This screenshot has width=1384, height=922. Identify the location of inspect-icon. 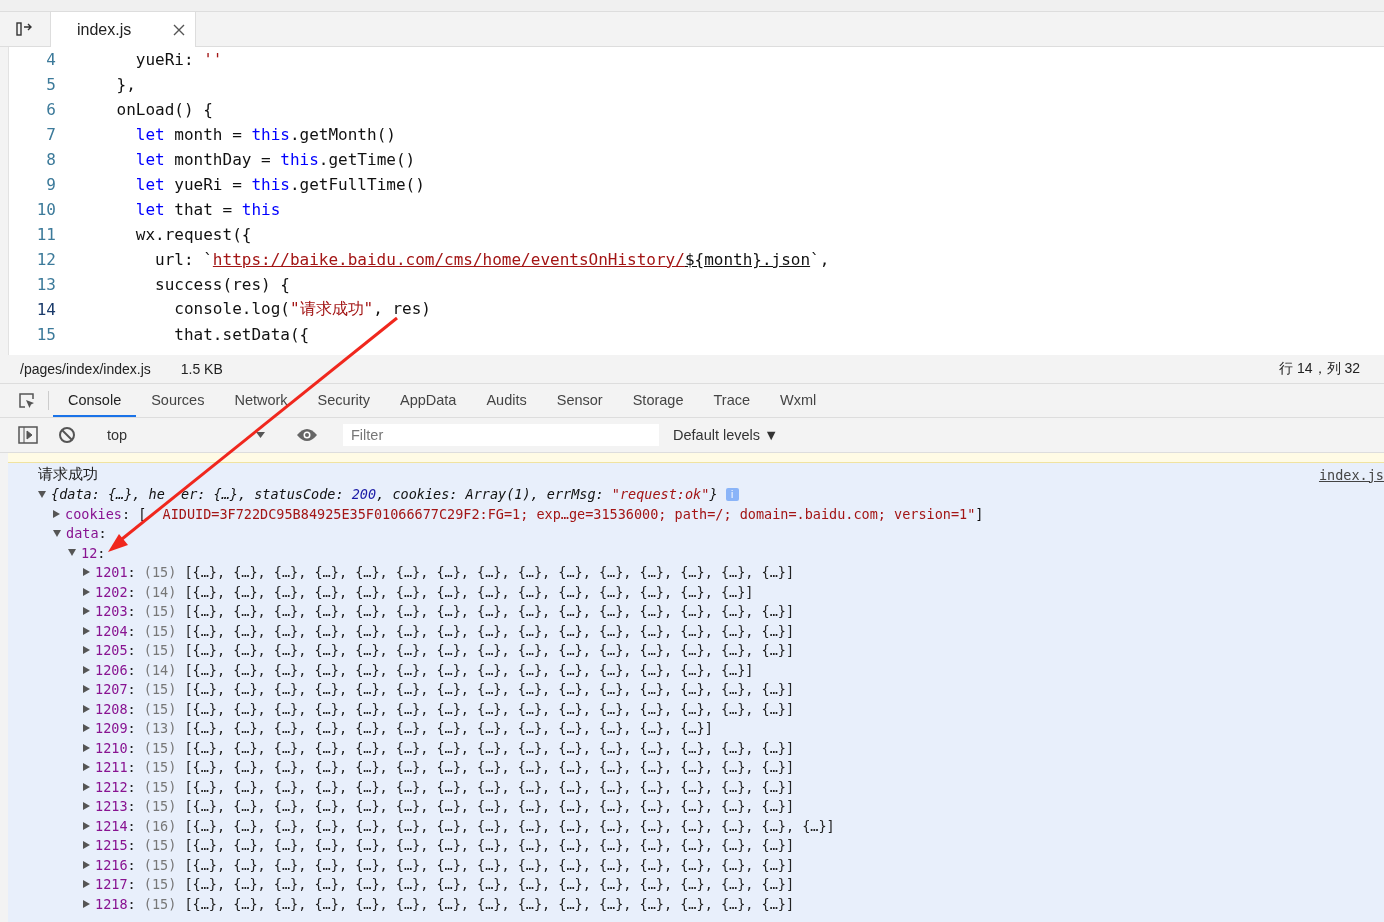
(27, 400).